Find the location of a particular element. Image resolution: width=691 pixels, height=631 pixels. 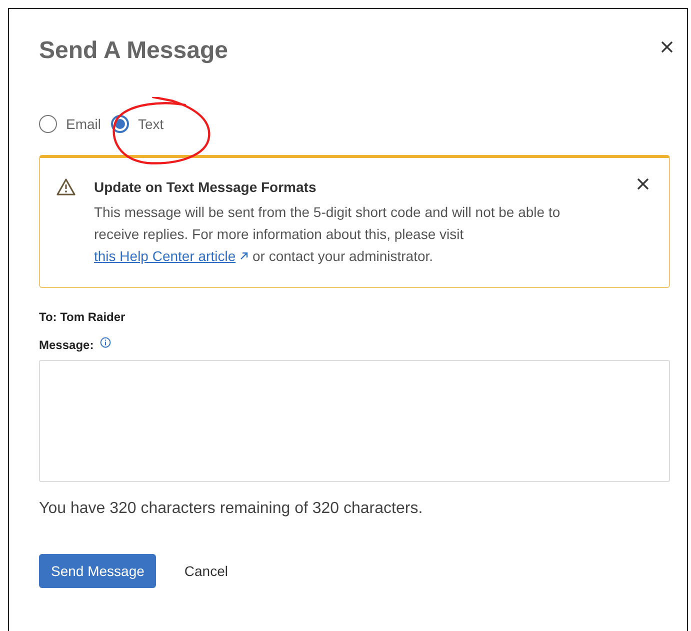

alert-message: This message will be sent from the 5-digit short code and will not be able to receive replies. For more information about this, please visit this Help Center article or contact your administrator. is located at coordinates (328, 234).